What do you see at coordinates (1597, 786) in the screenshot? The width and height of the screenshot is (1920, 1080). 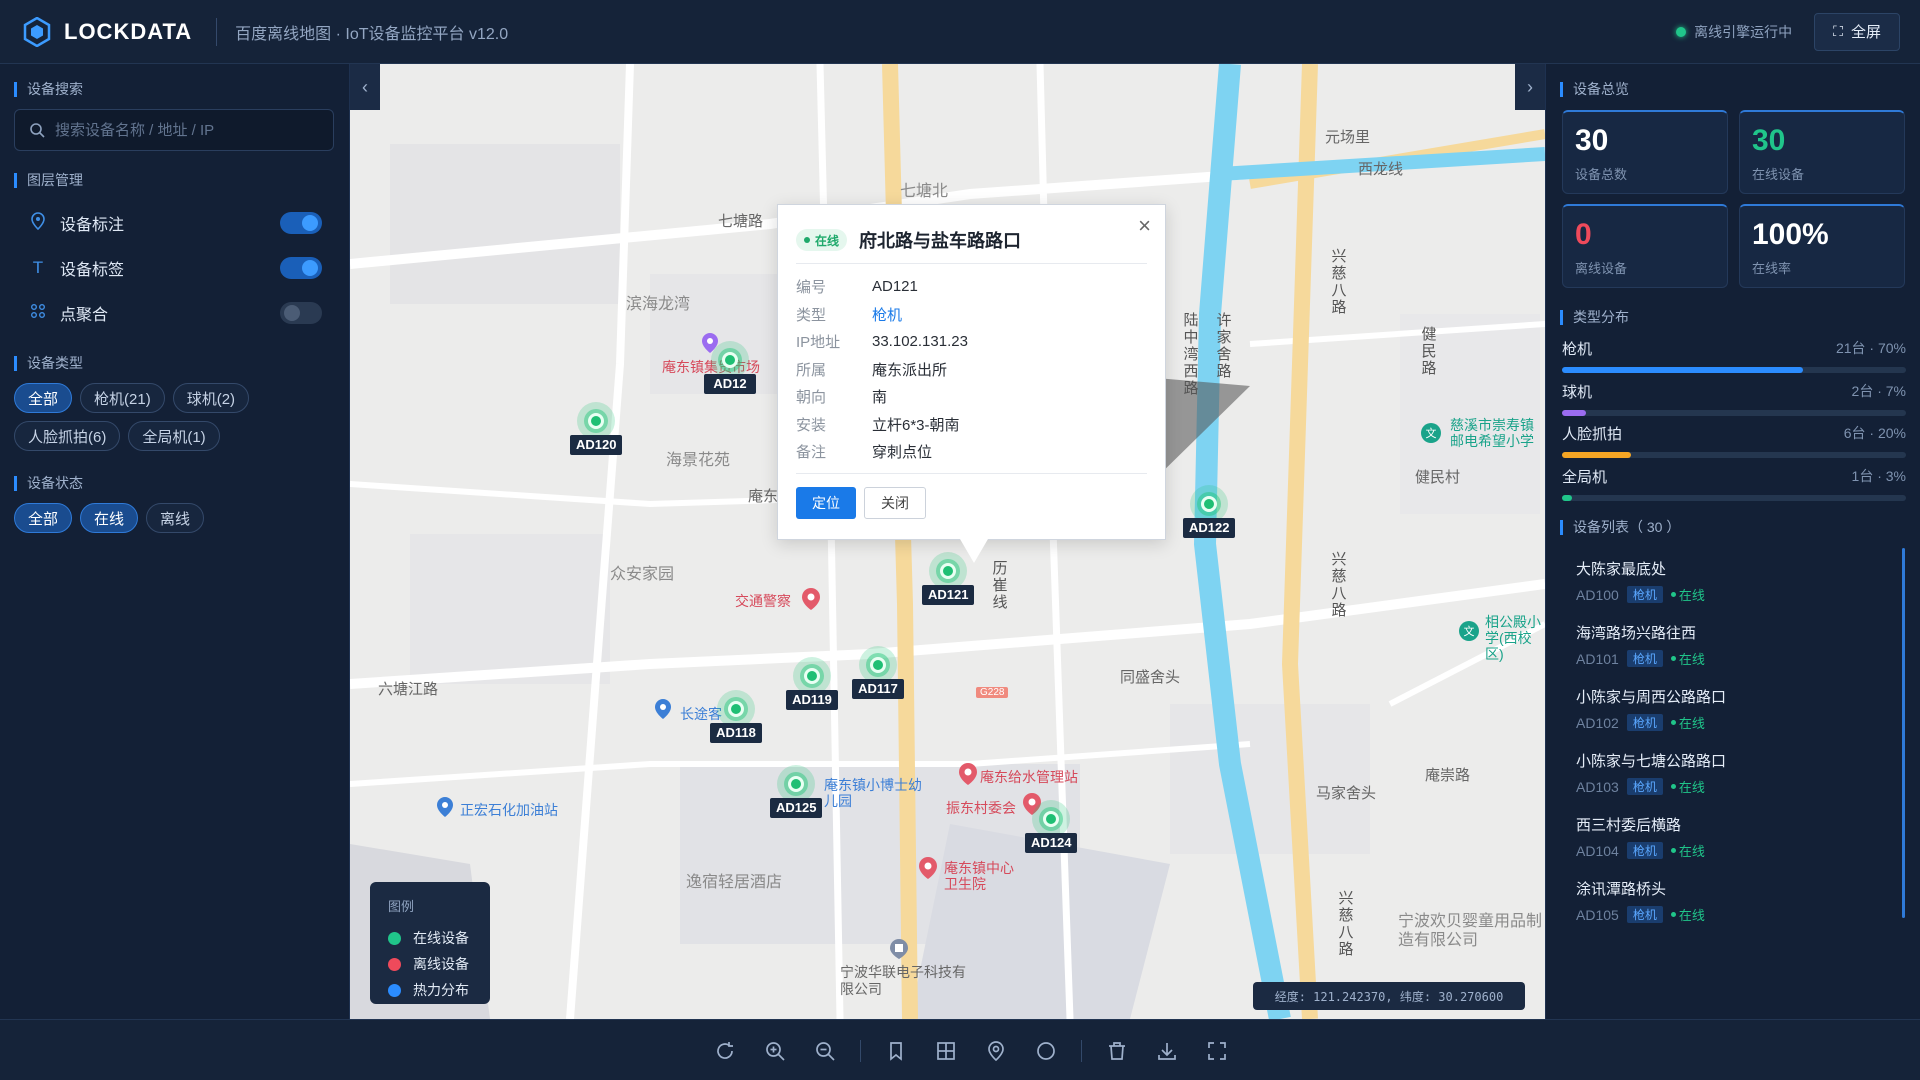 I see `device-code: AD103` at bounding box center [1597, 786].